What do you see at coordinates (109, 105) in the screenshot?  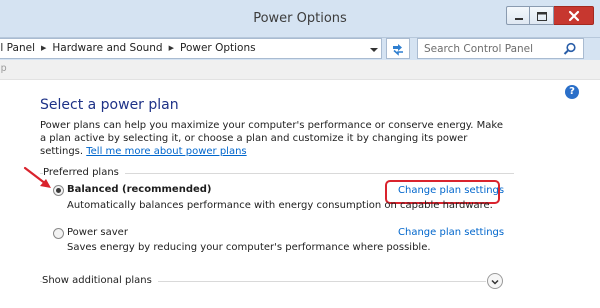 I see `page-title: Select a power plan` at bounding box center [109, 105].